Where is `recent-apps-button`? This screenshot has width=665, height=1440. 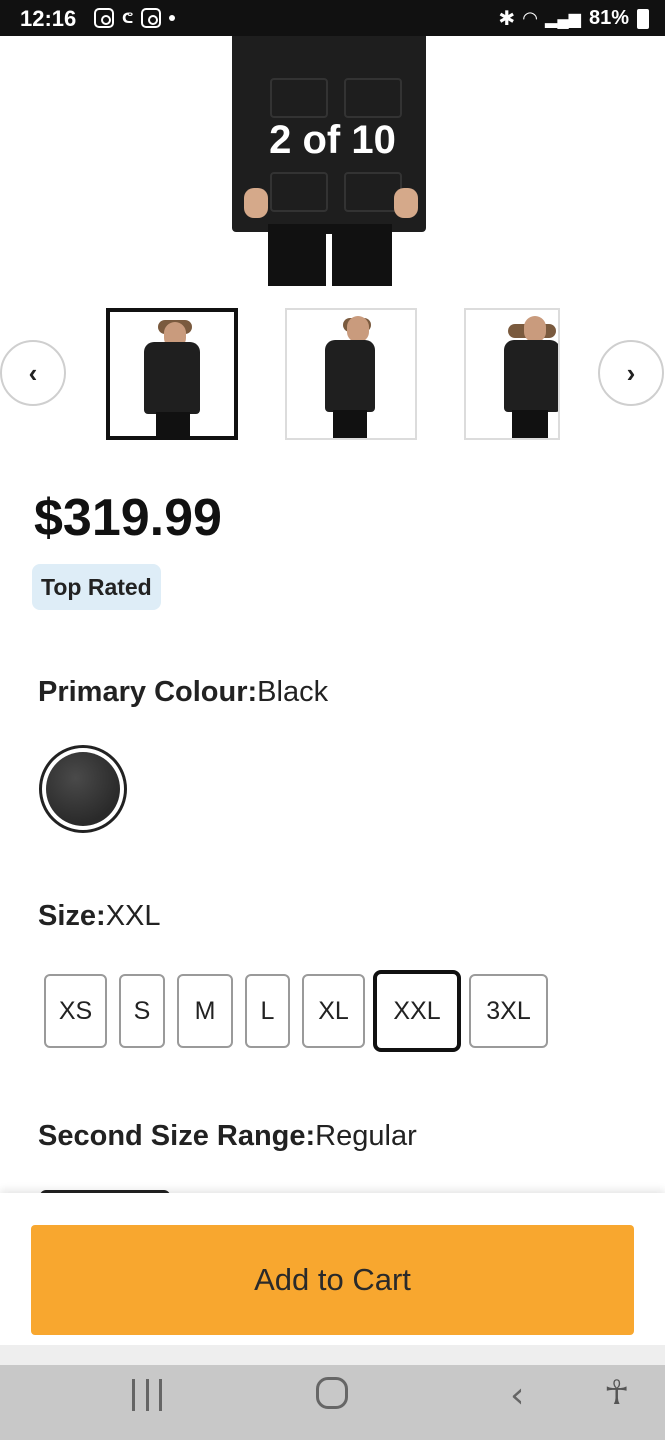
recent-apps-button is located at coordinates (147, 1395).